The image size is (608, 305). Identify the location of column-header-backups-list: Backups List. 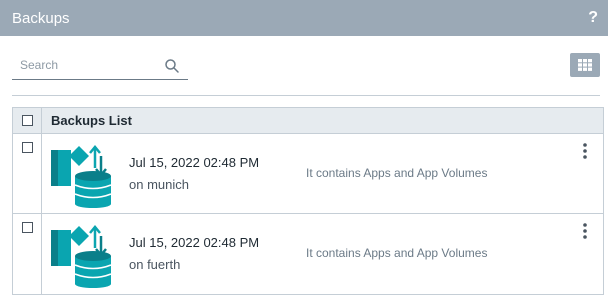
(91, 120).